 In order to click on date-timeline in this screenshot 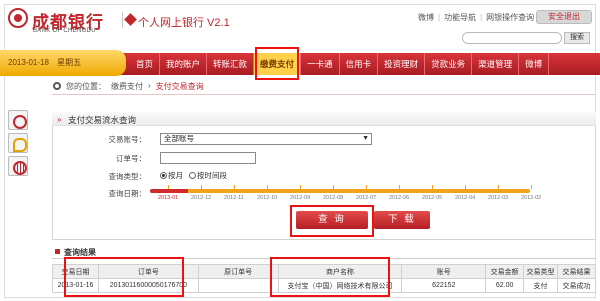, I will do `click(340, 191)`.